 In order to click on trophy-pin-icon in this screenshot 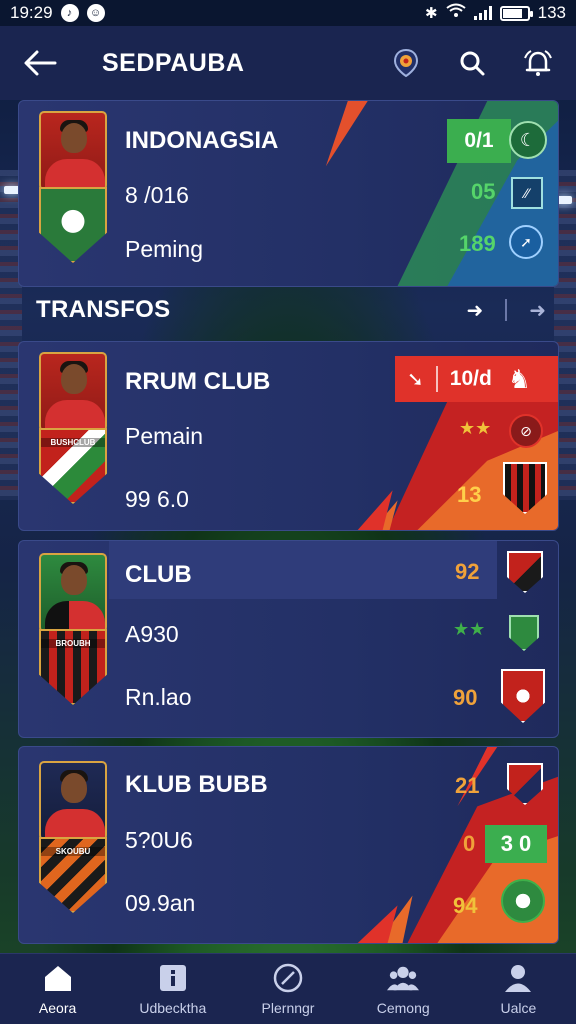, I will do `click(406, 63)`.